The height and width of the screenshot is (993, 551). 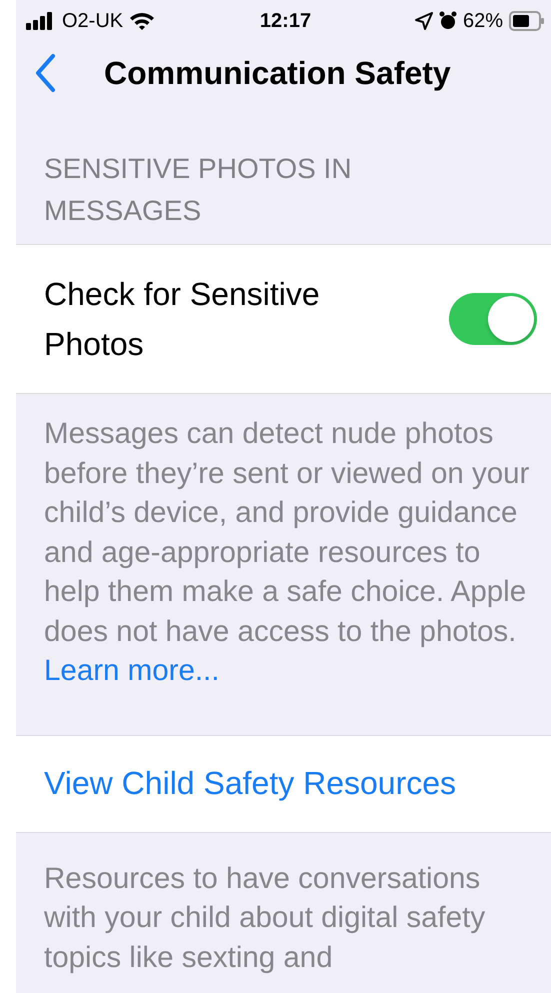 What do you see at coordinates (423, 21) in the screenshot?
I see `location-arrow-icon` at bounding box center [423, 21].